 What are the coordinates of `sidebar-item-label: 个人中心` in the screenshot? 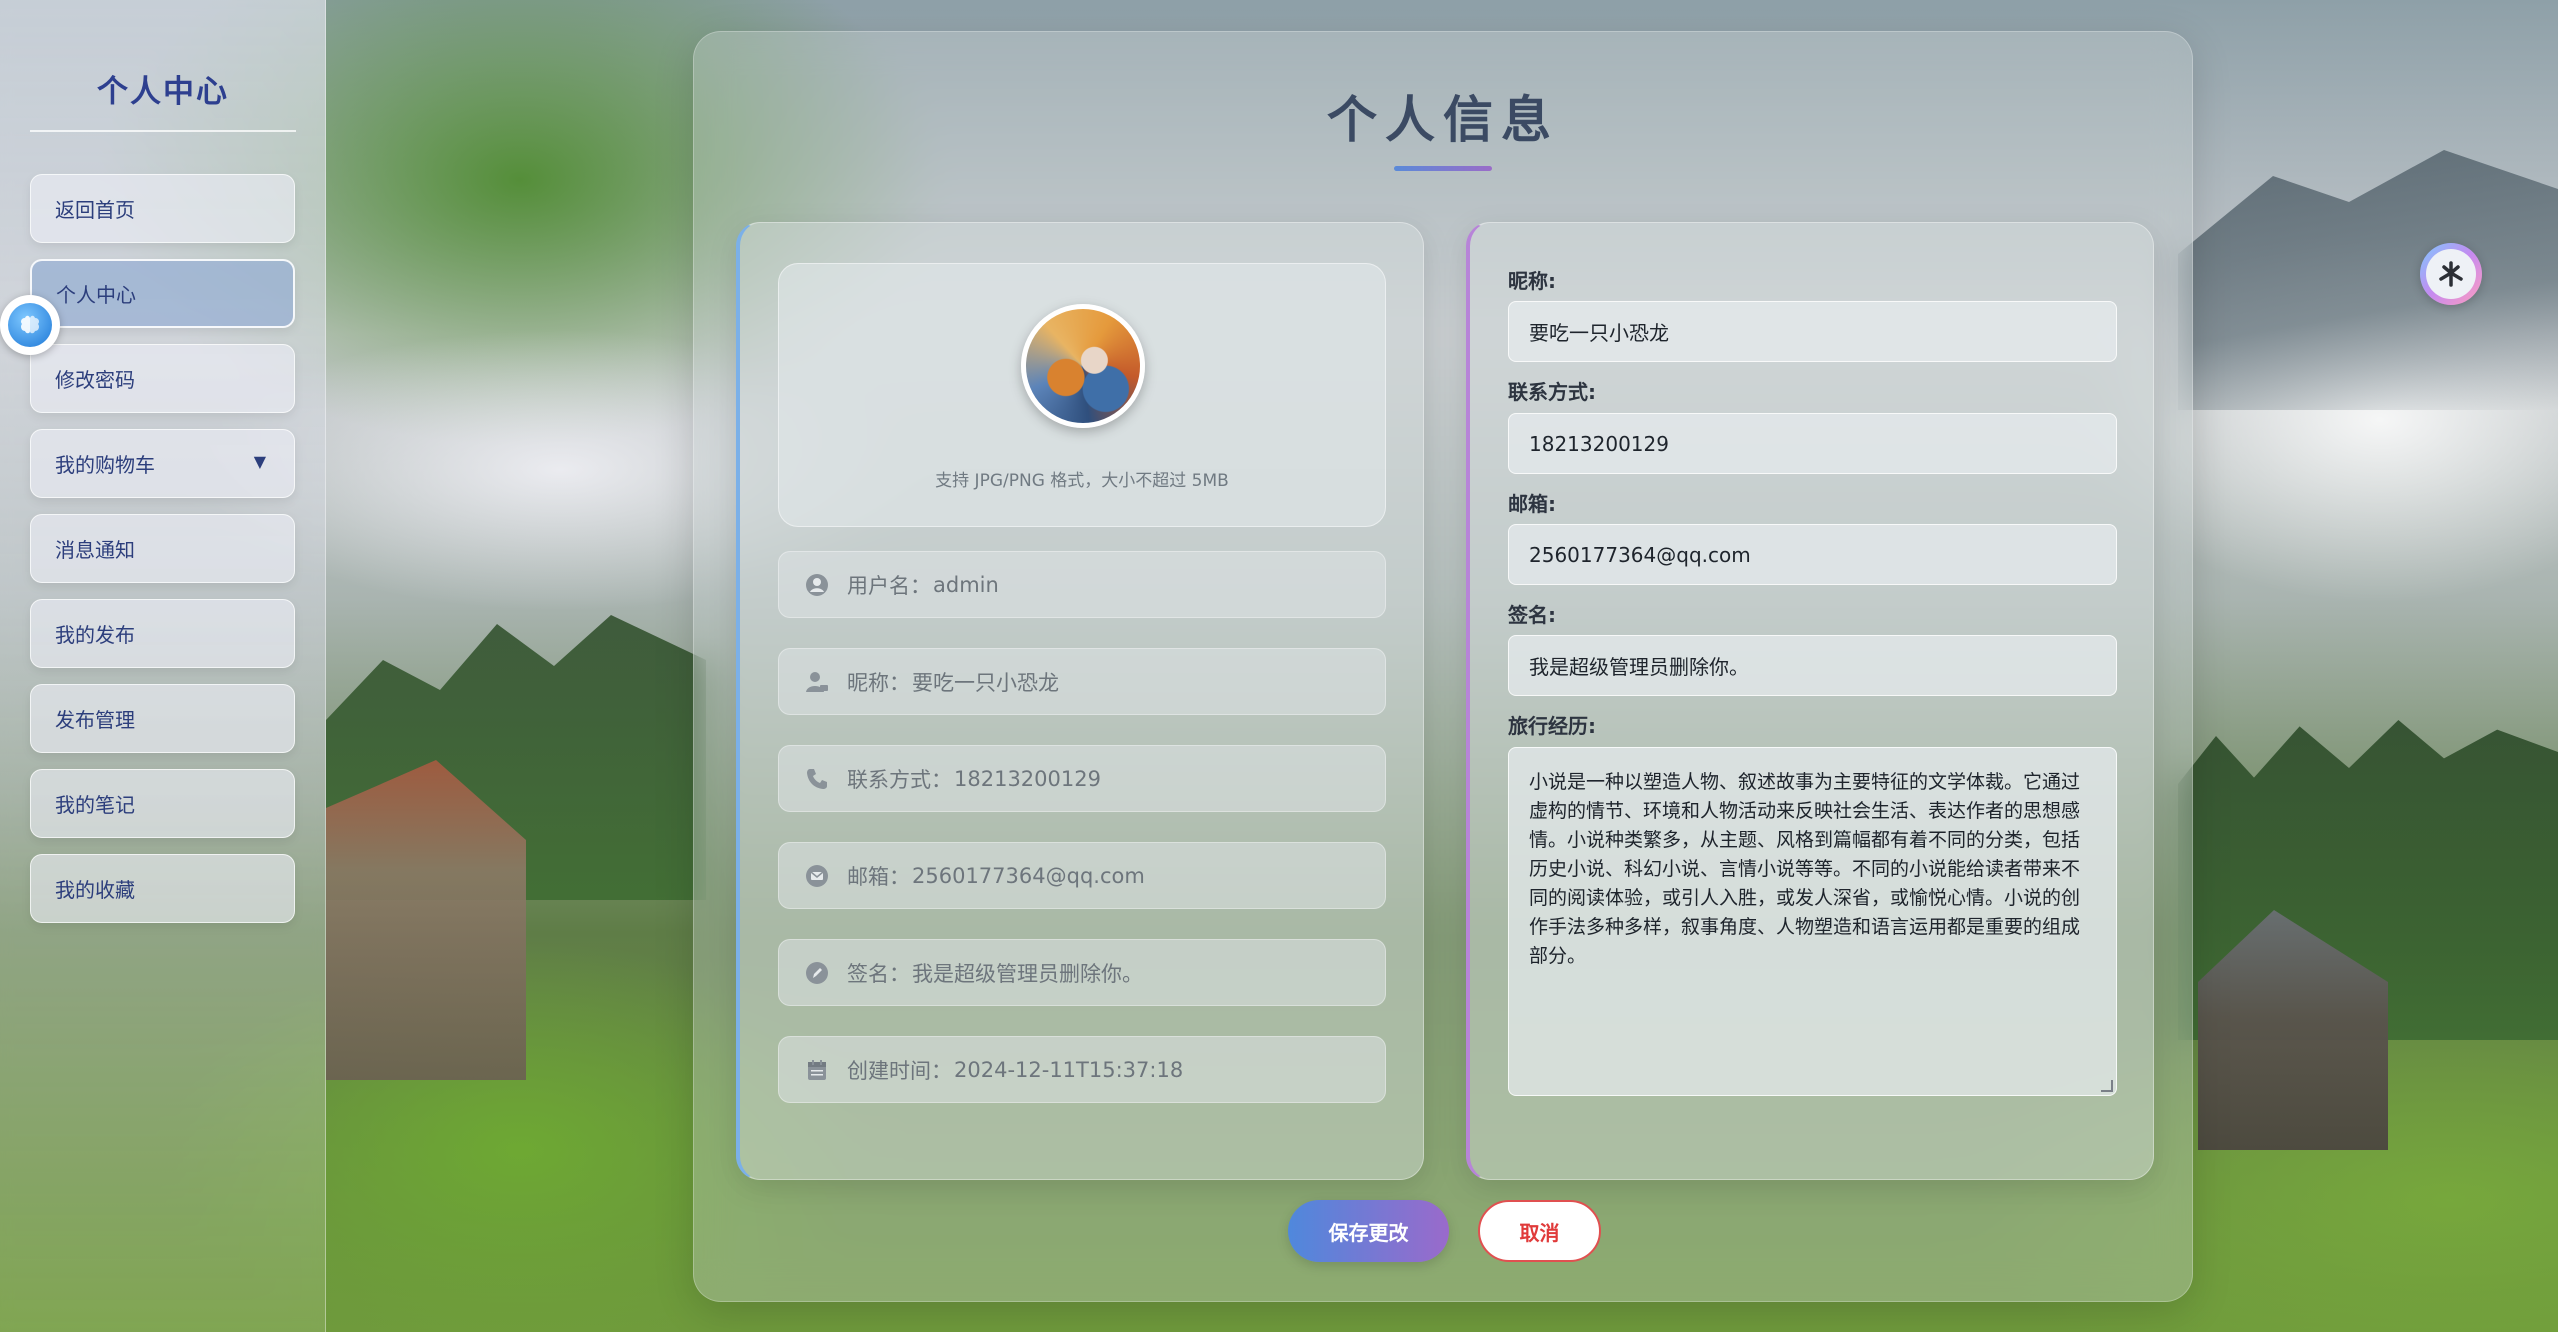 It's located at (96, 295).